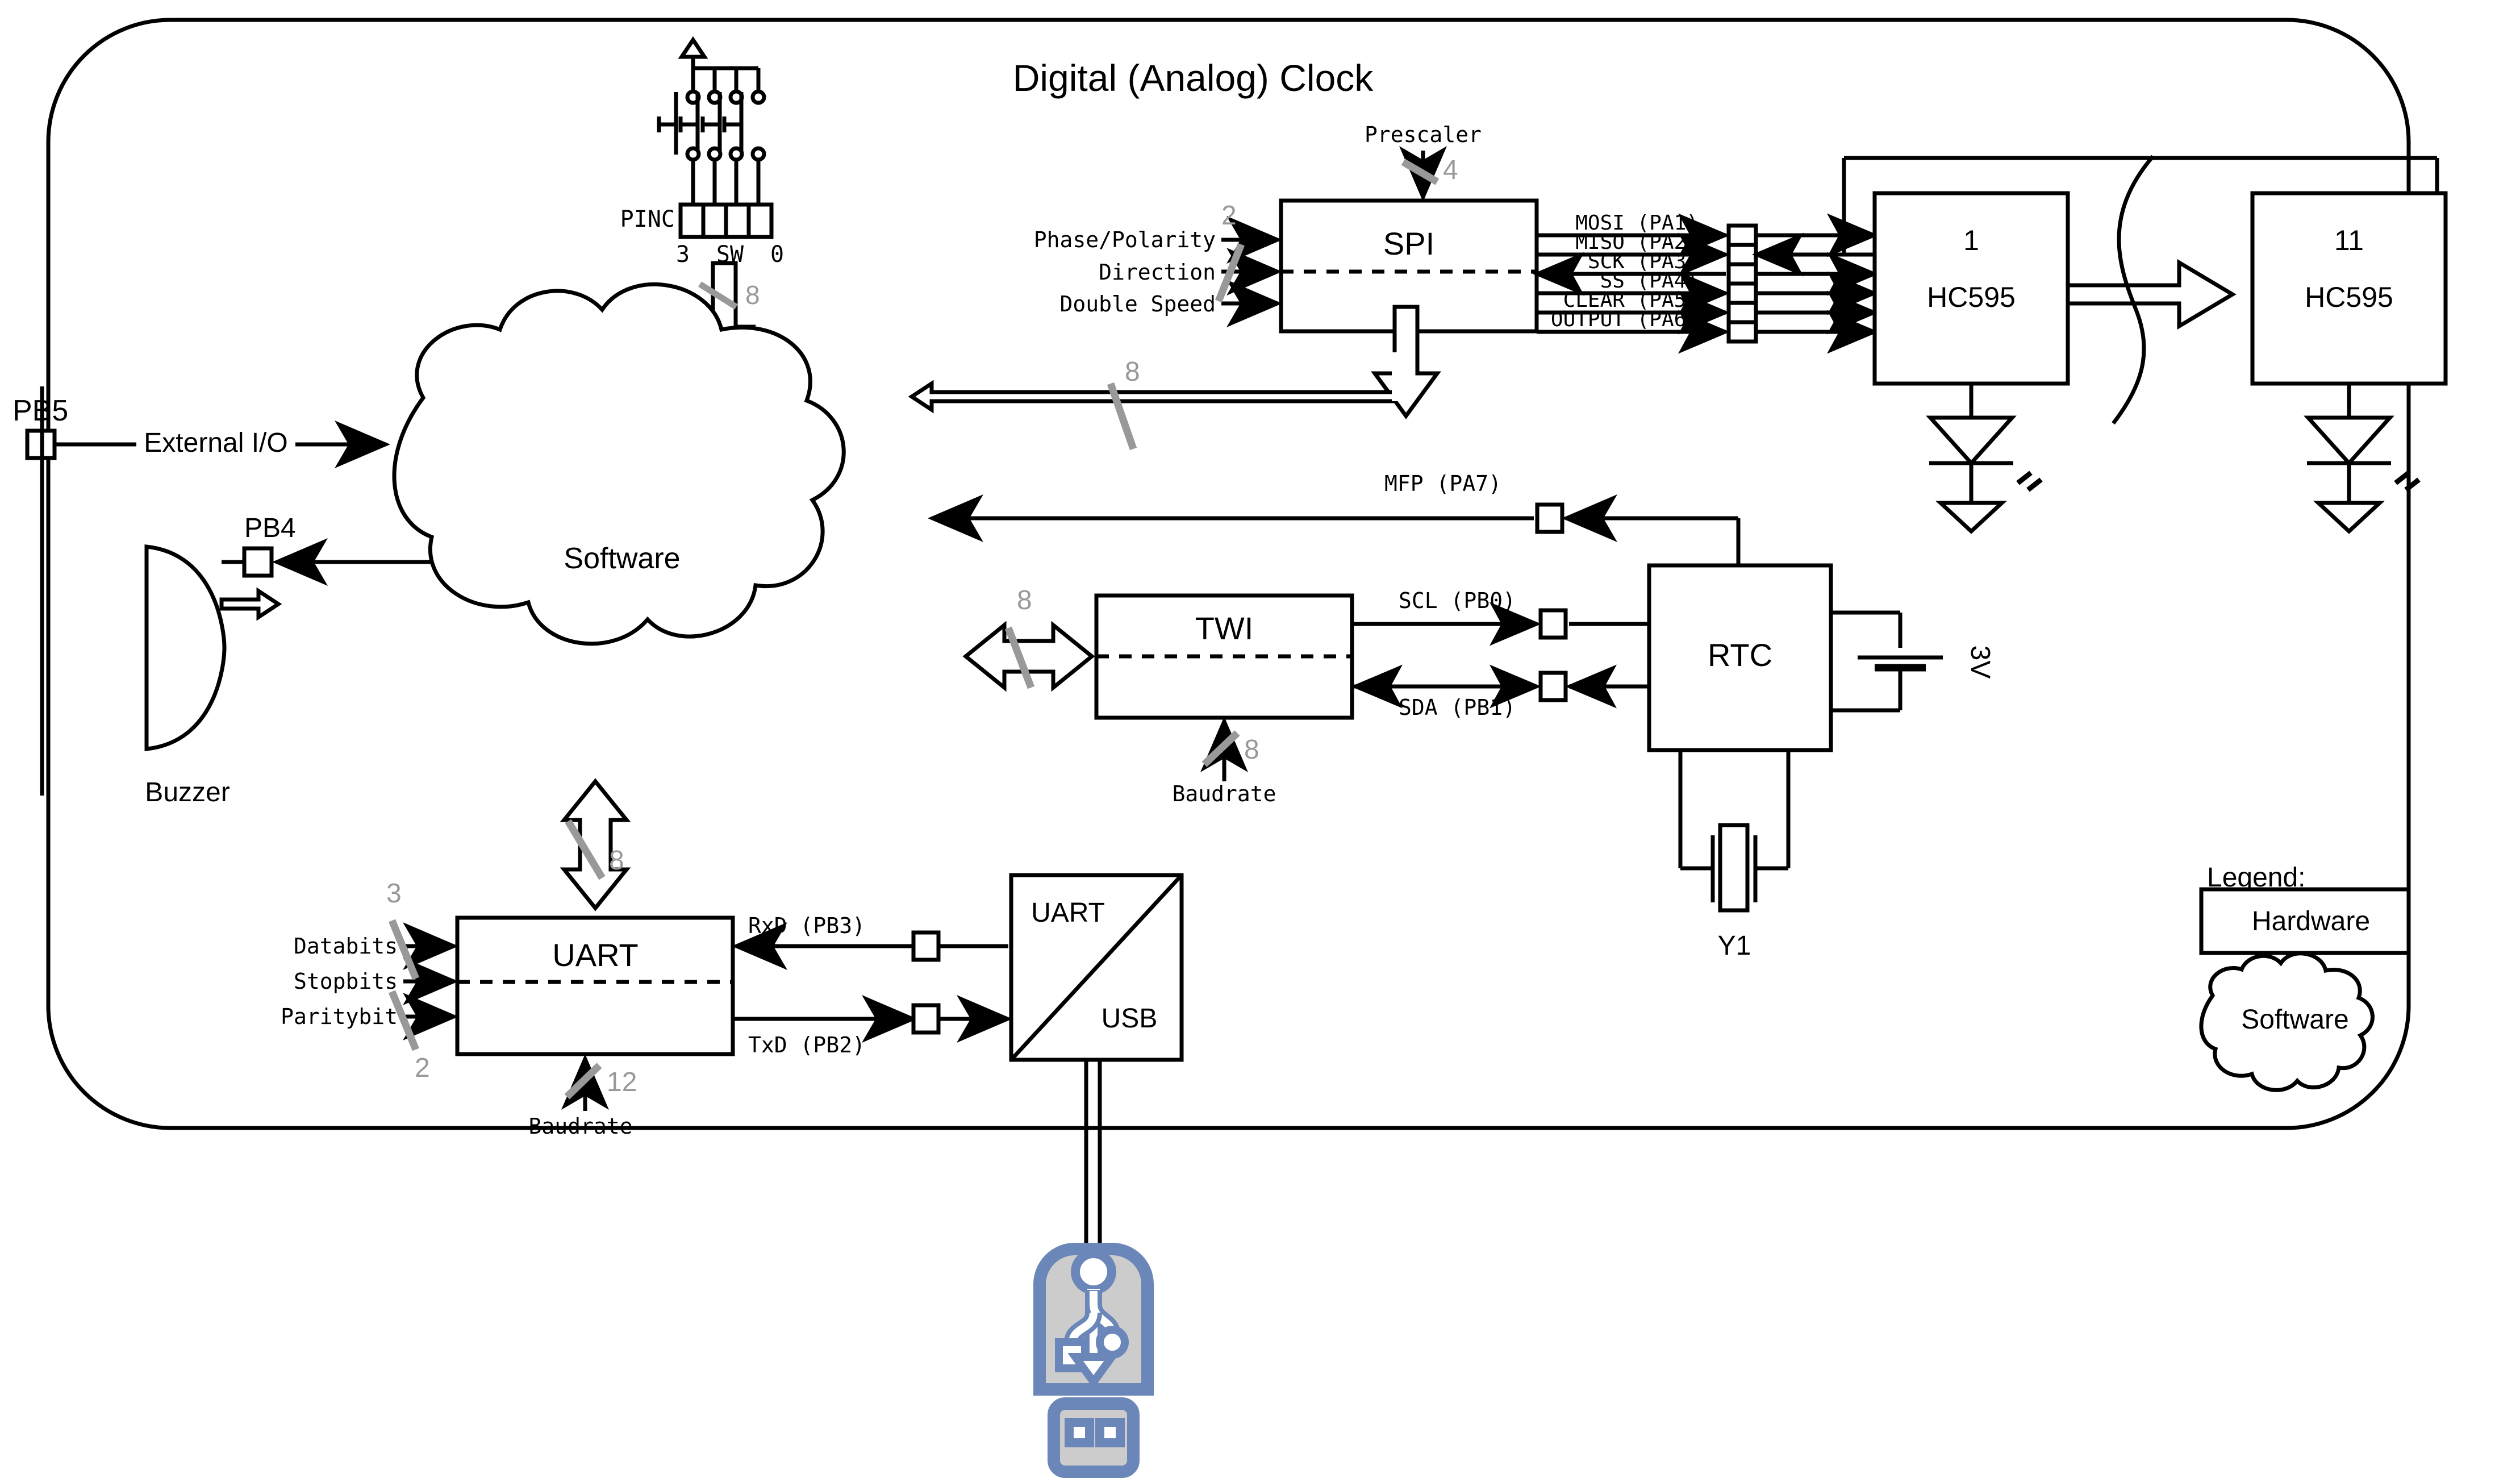 Image resolution: width=2520 pixels, height=1482 pixels. I want to click on rxd-signal-label: RxD (PB3), so click(806, 925).